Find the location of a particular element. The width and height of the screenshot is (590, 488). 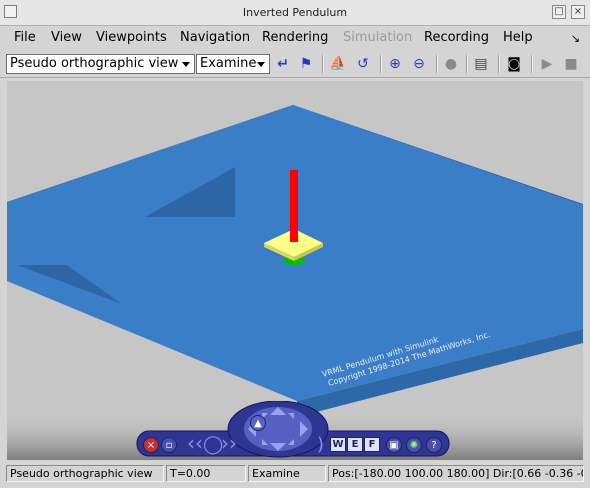

help-nav-button: ? is located at coordinates (434, 445).